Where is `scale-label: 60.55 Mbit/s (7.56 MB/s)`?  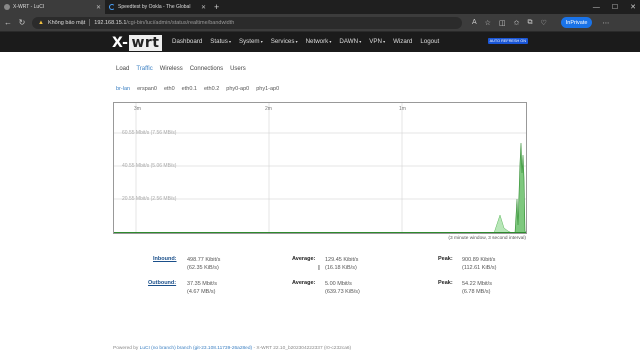 scale-label: 60.55 Mbit/s (7.56 MB/s) is located at coordinates (149, 133).